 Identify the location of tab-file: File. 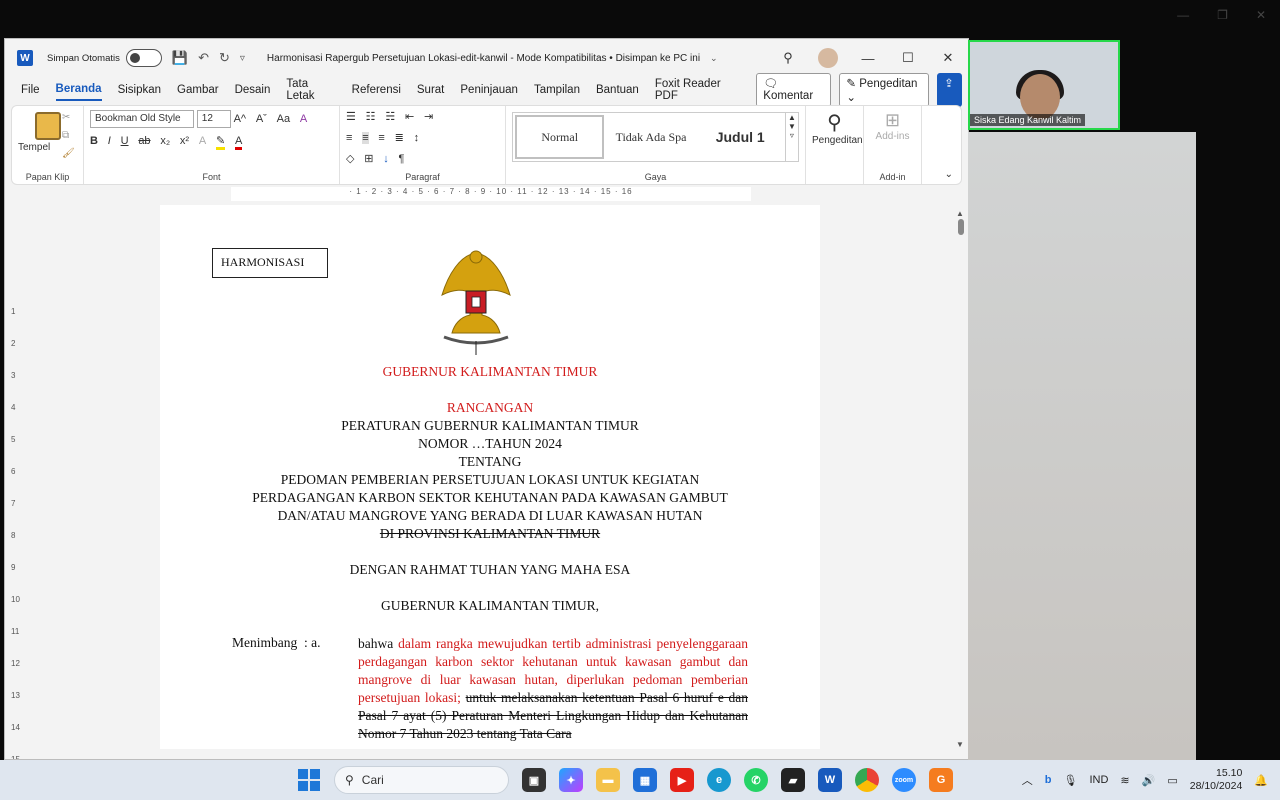
(30, 90).